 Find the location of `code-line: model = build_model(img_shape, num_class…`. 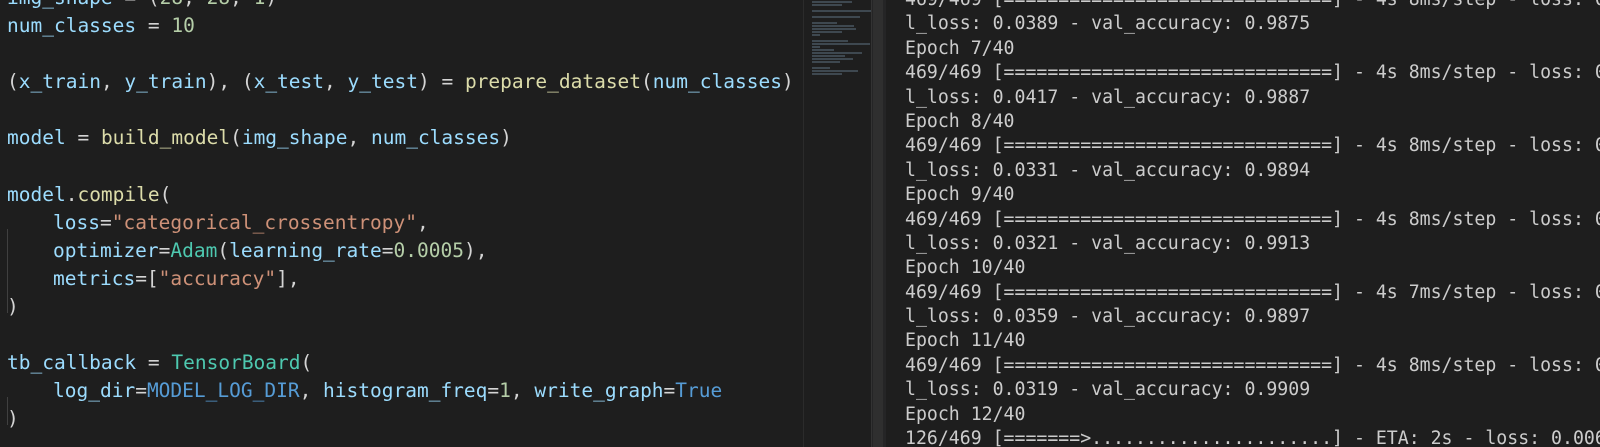

code-line: model = build_model(img_shape, num_class… is located at coordinates (400, 138).